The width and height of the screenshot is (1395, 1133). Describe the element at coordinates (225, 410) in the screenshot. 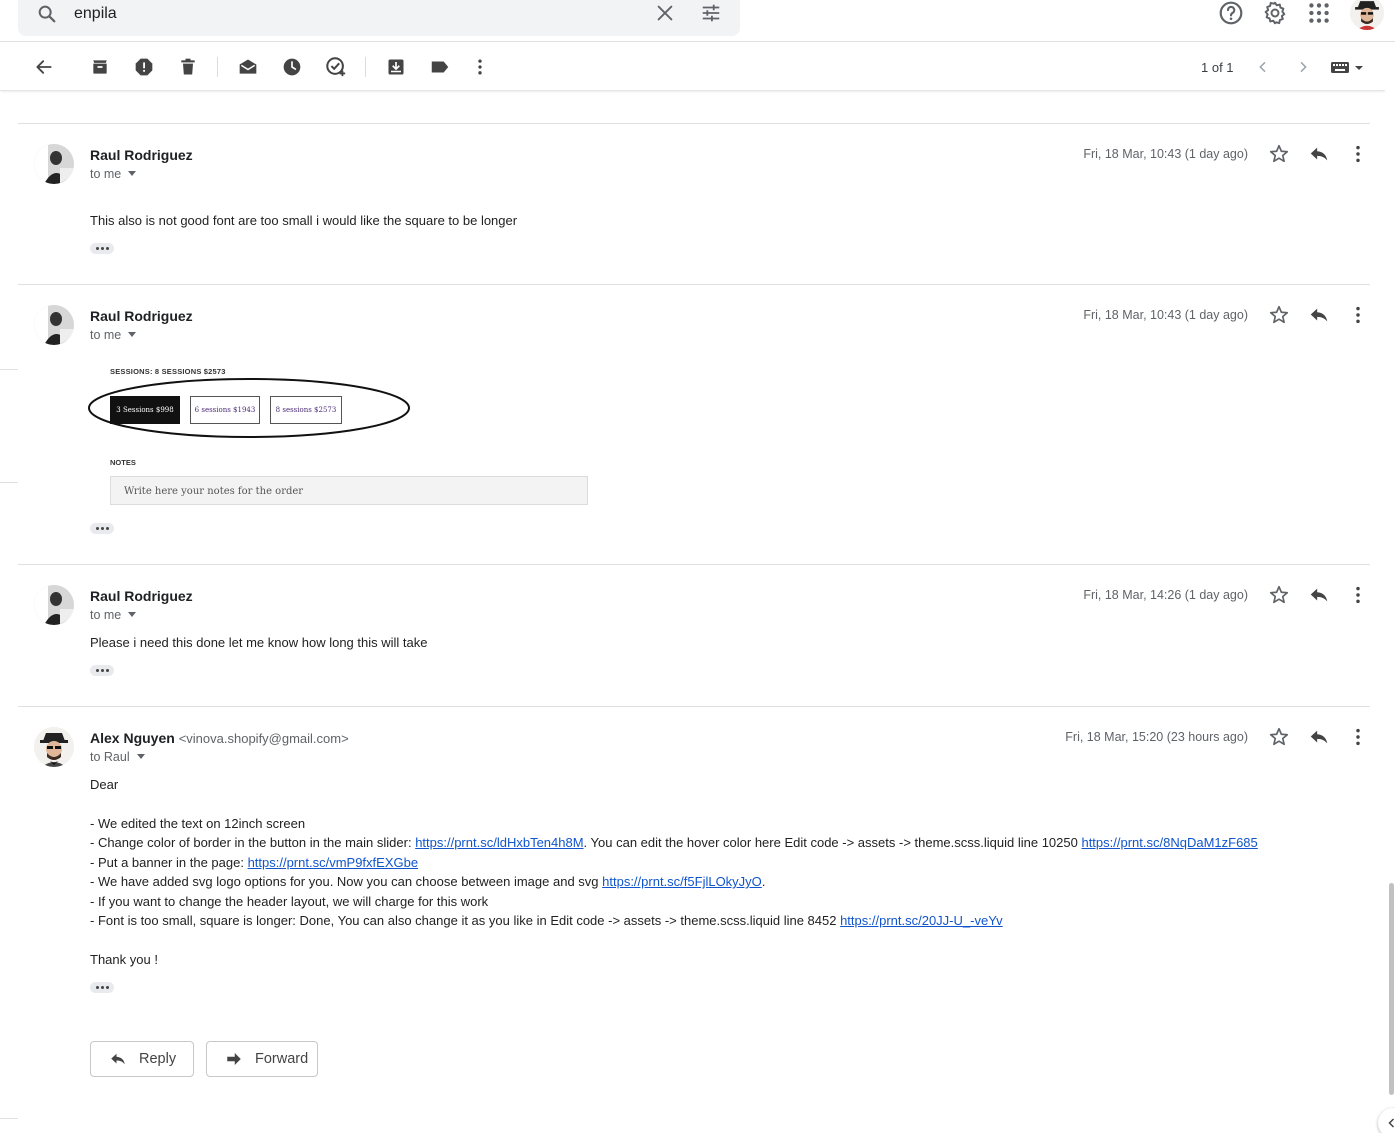

I see `session-option: 6 sessions $1943` at that location.